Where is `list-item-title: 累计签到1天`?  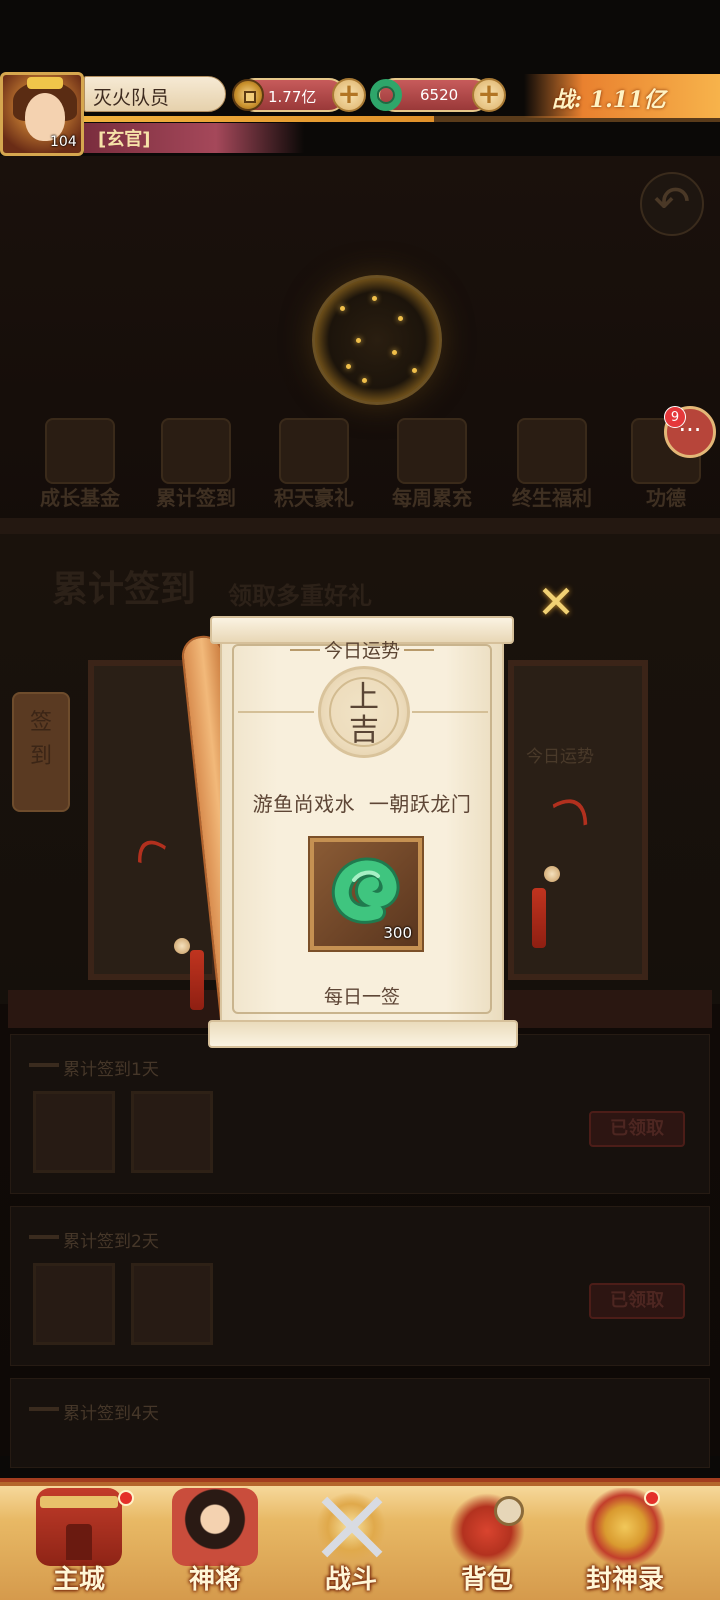 list-item-title: 累计签到1天 is located at coordinates (111, 1070).